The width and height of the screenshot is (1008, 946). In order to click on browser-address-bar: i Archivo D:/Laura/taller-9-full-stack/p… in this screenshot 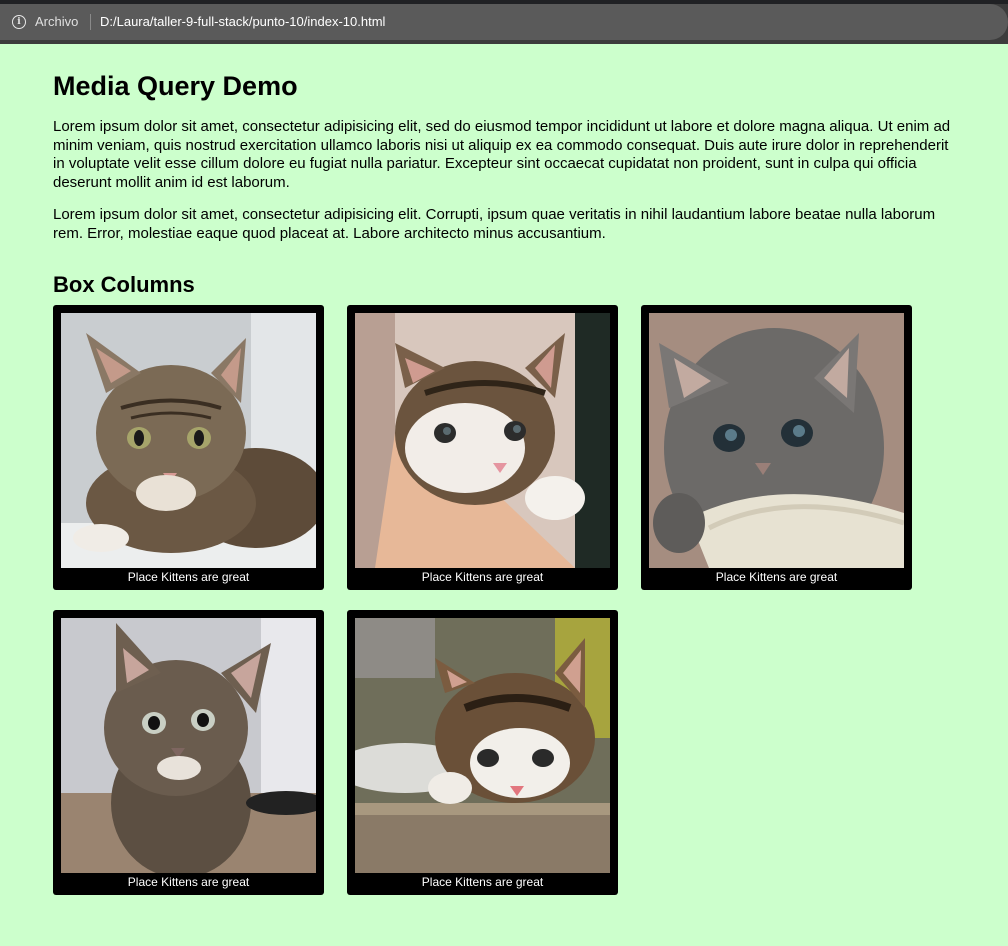, I will do `click(504, 22)`.